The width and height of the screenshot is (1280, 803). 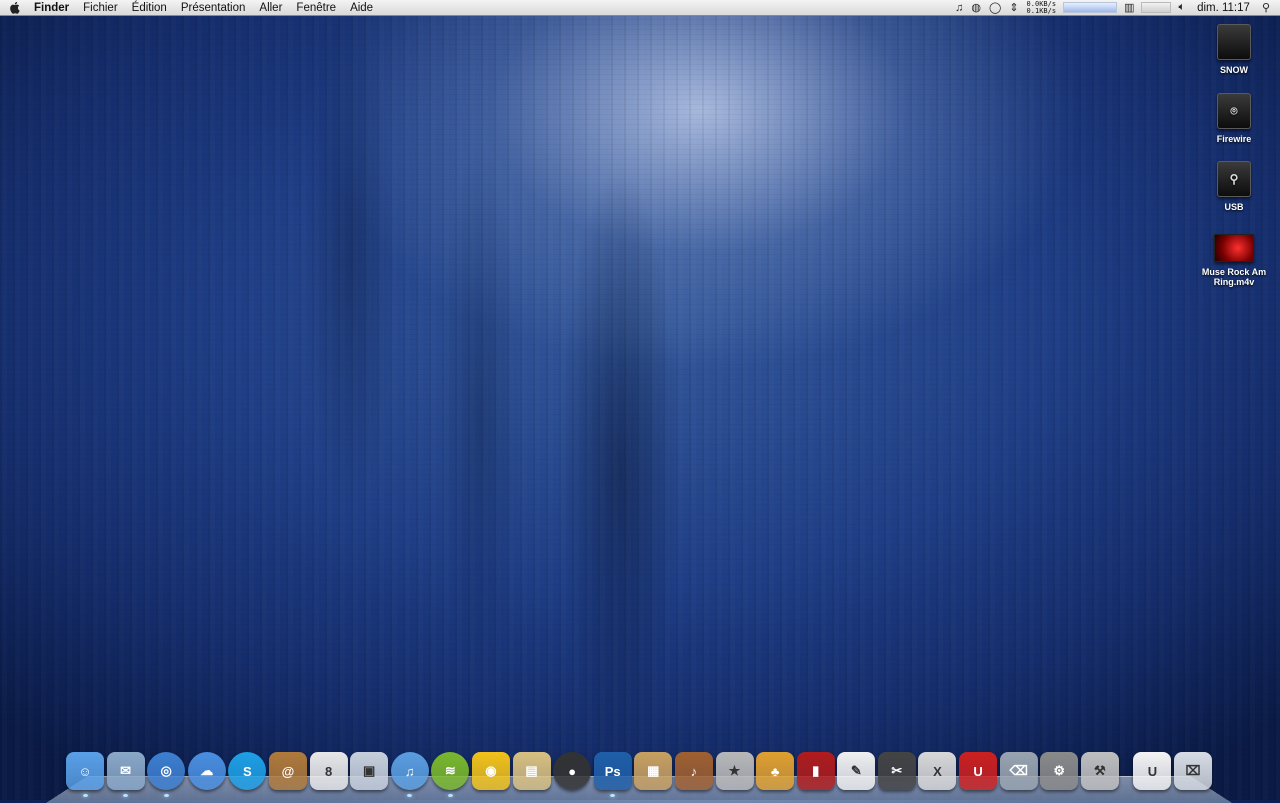 I want to click on spotify-icon: ≋, so click(x=450, y=770).